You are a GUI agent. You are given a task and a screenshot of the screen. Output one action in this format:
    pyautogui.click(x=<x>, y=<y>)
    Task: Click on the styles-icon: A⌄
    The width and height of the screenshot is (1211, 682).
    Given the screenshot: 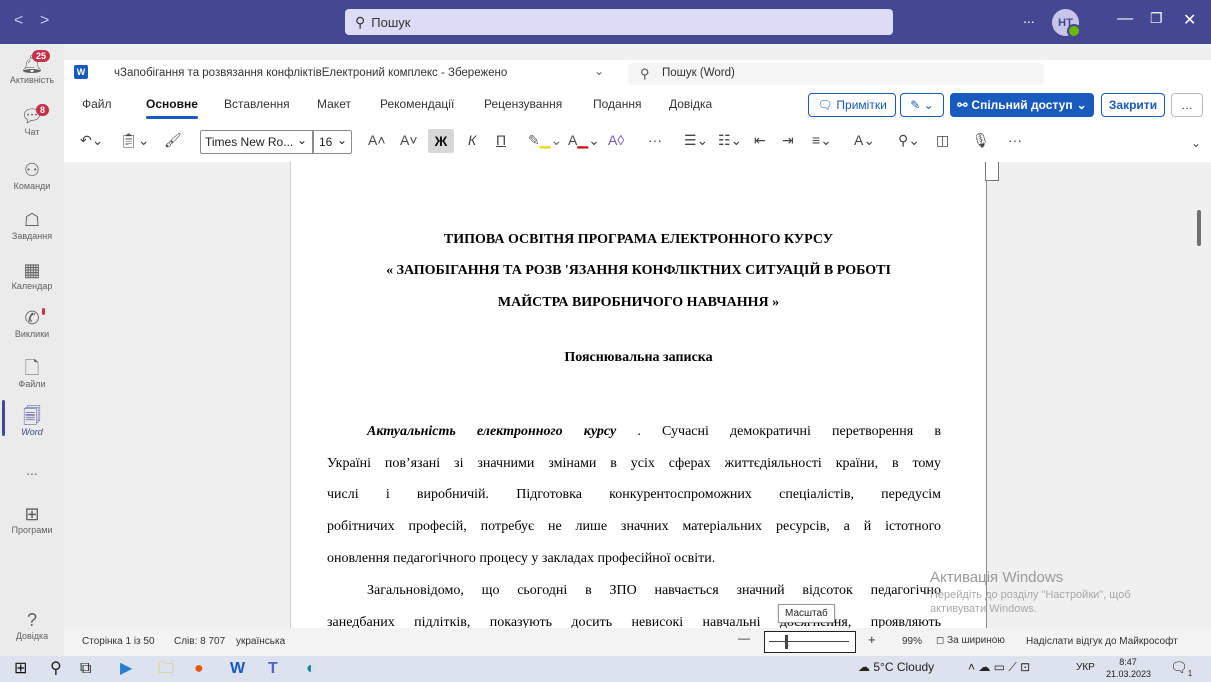 What is the action you would take?
    pyautogui.click(x=864, y=140)
    